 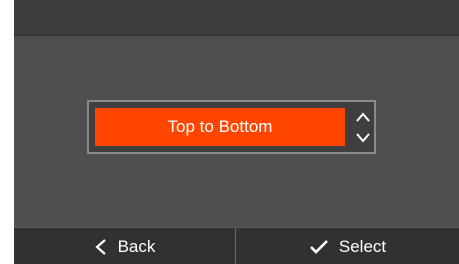 I want to click on option-selector: Top to Bottom, so click(x=231, y=127).